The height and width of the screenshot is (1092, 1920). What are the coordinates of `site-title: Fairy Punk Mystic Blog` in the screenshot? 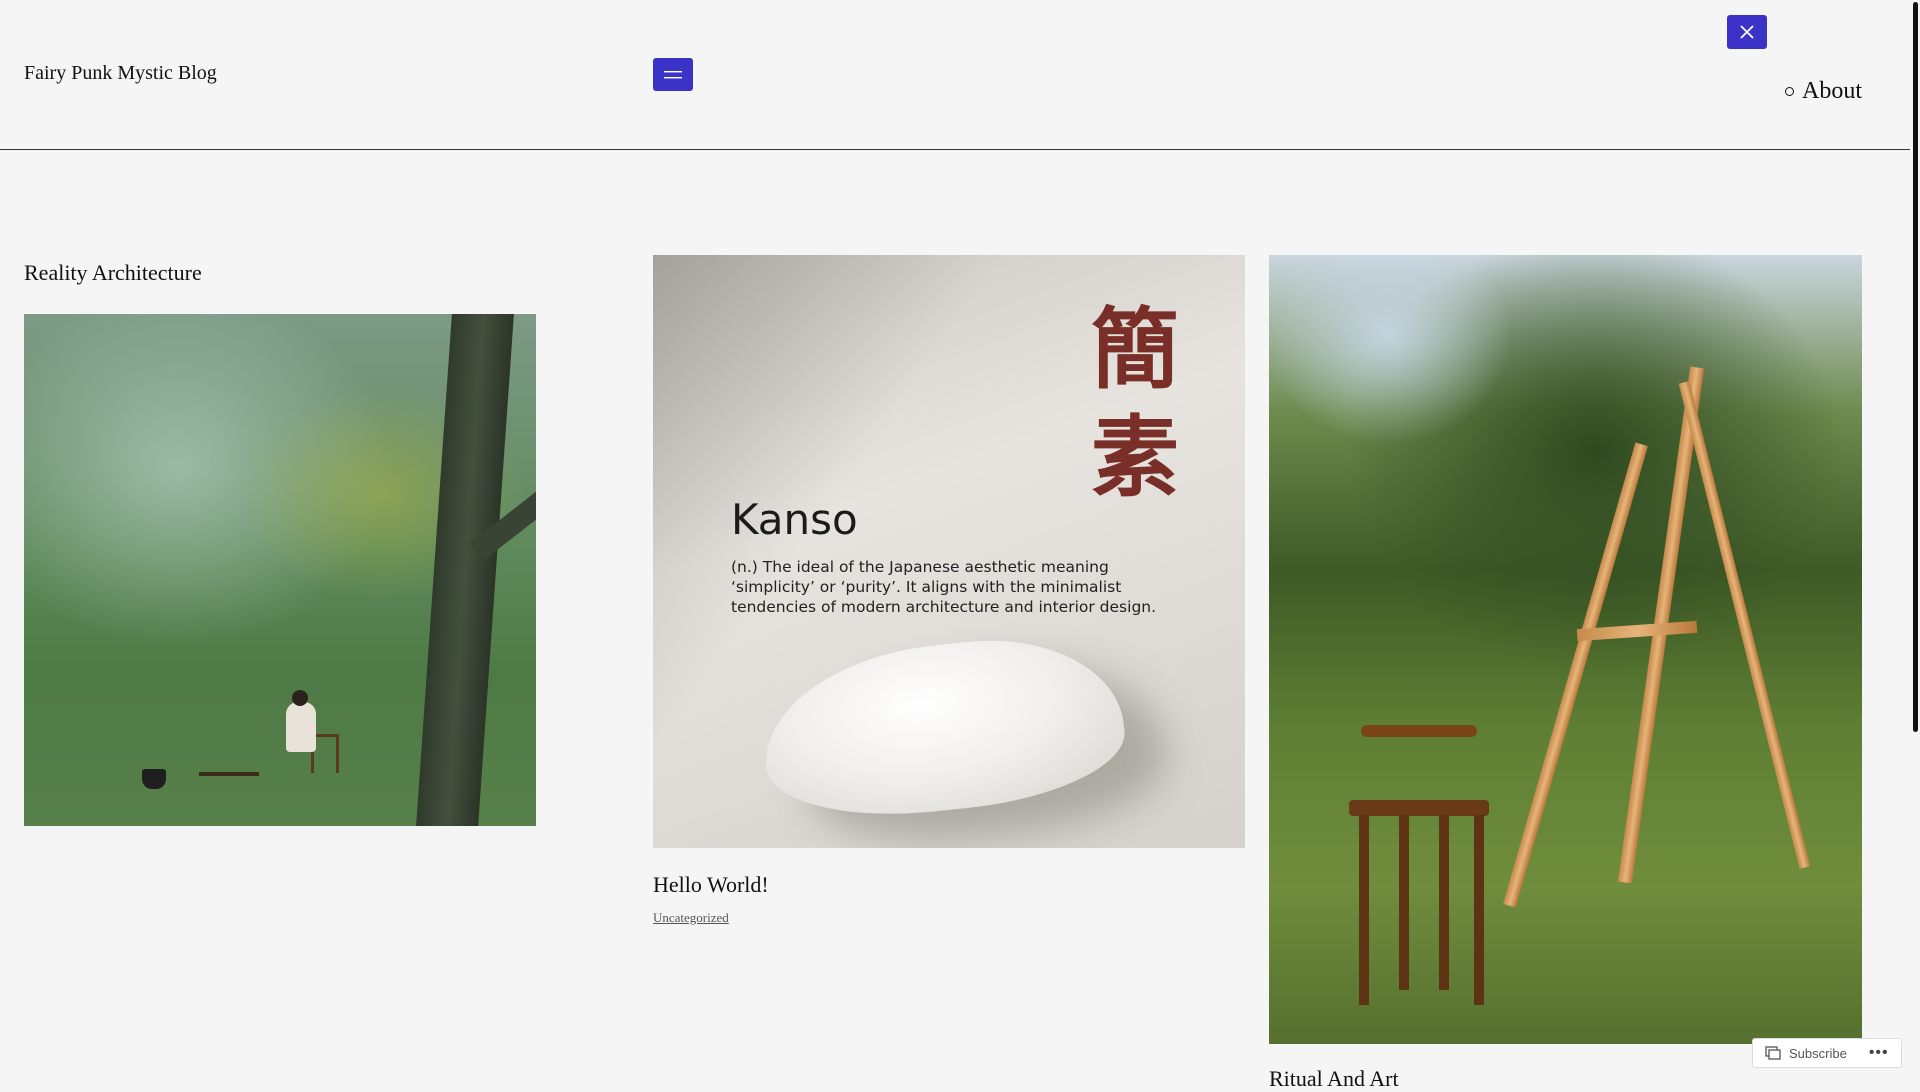 It's located at (120, 73).